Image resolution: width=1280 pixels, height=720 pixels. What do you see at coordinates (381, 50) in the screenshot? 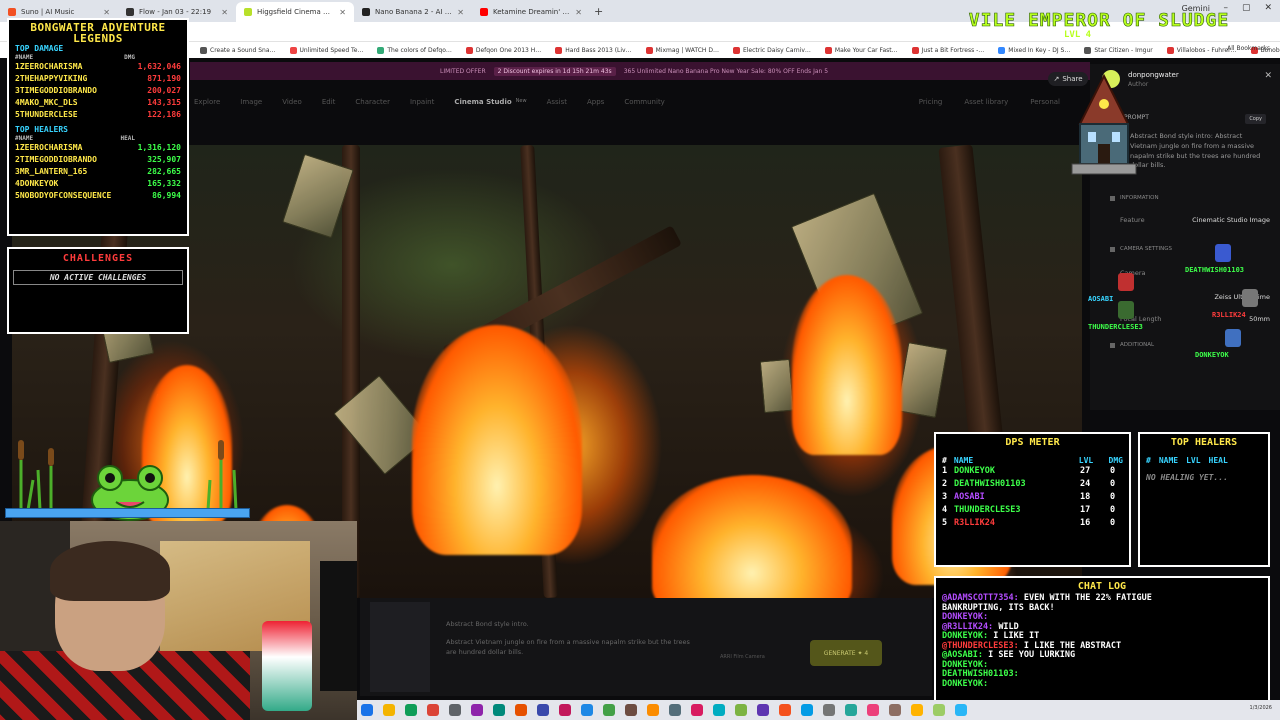
I see `bookmark-favicon-icon` at bounding box center [381, 50].